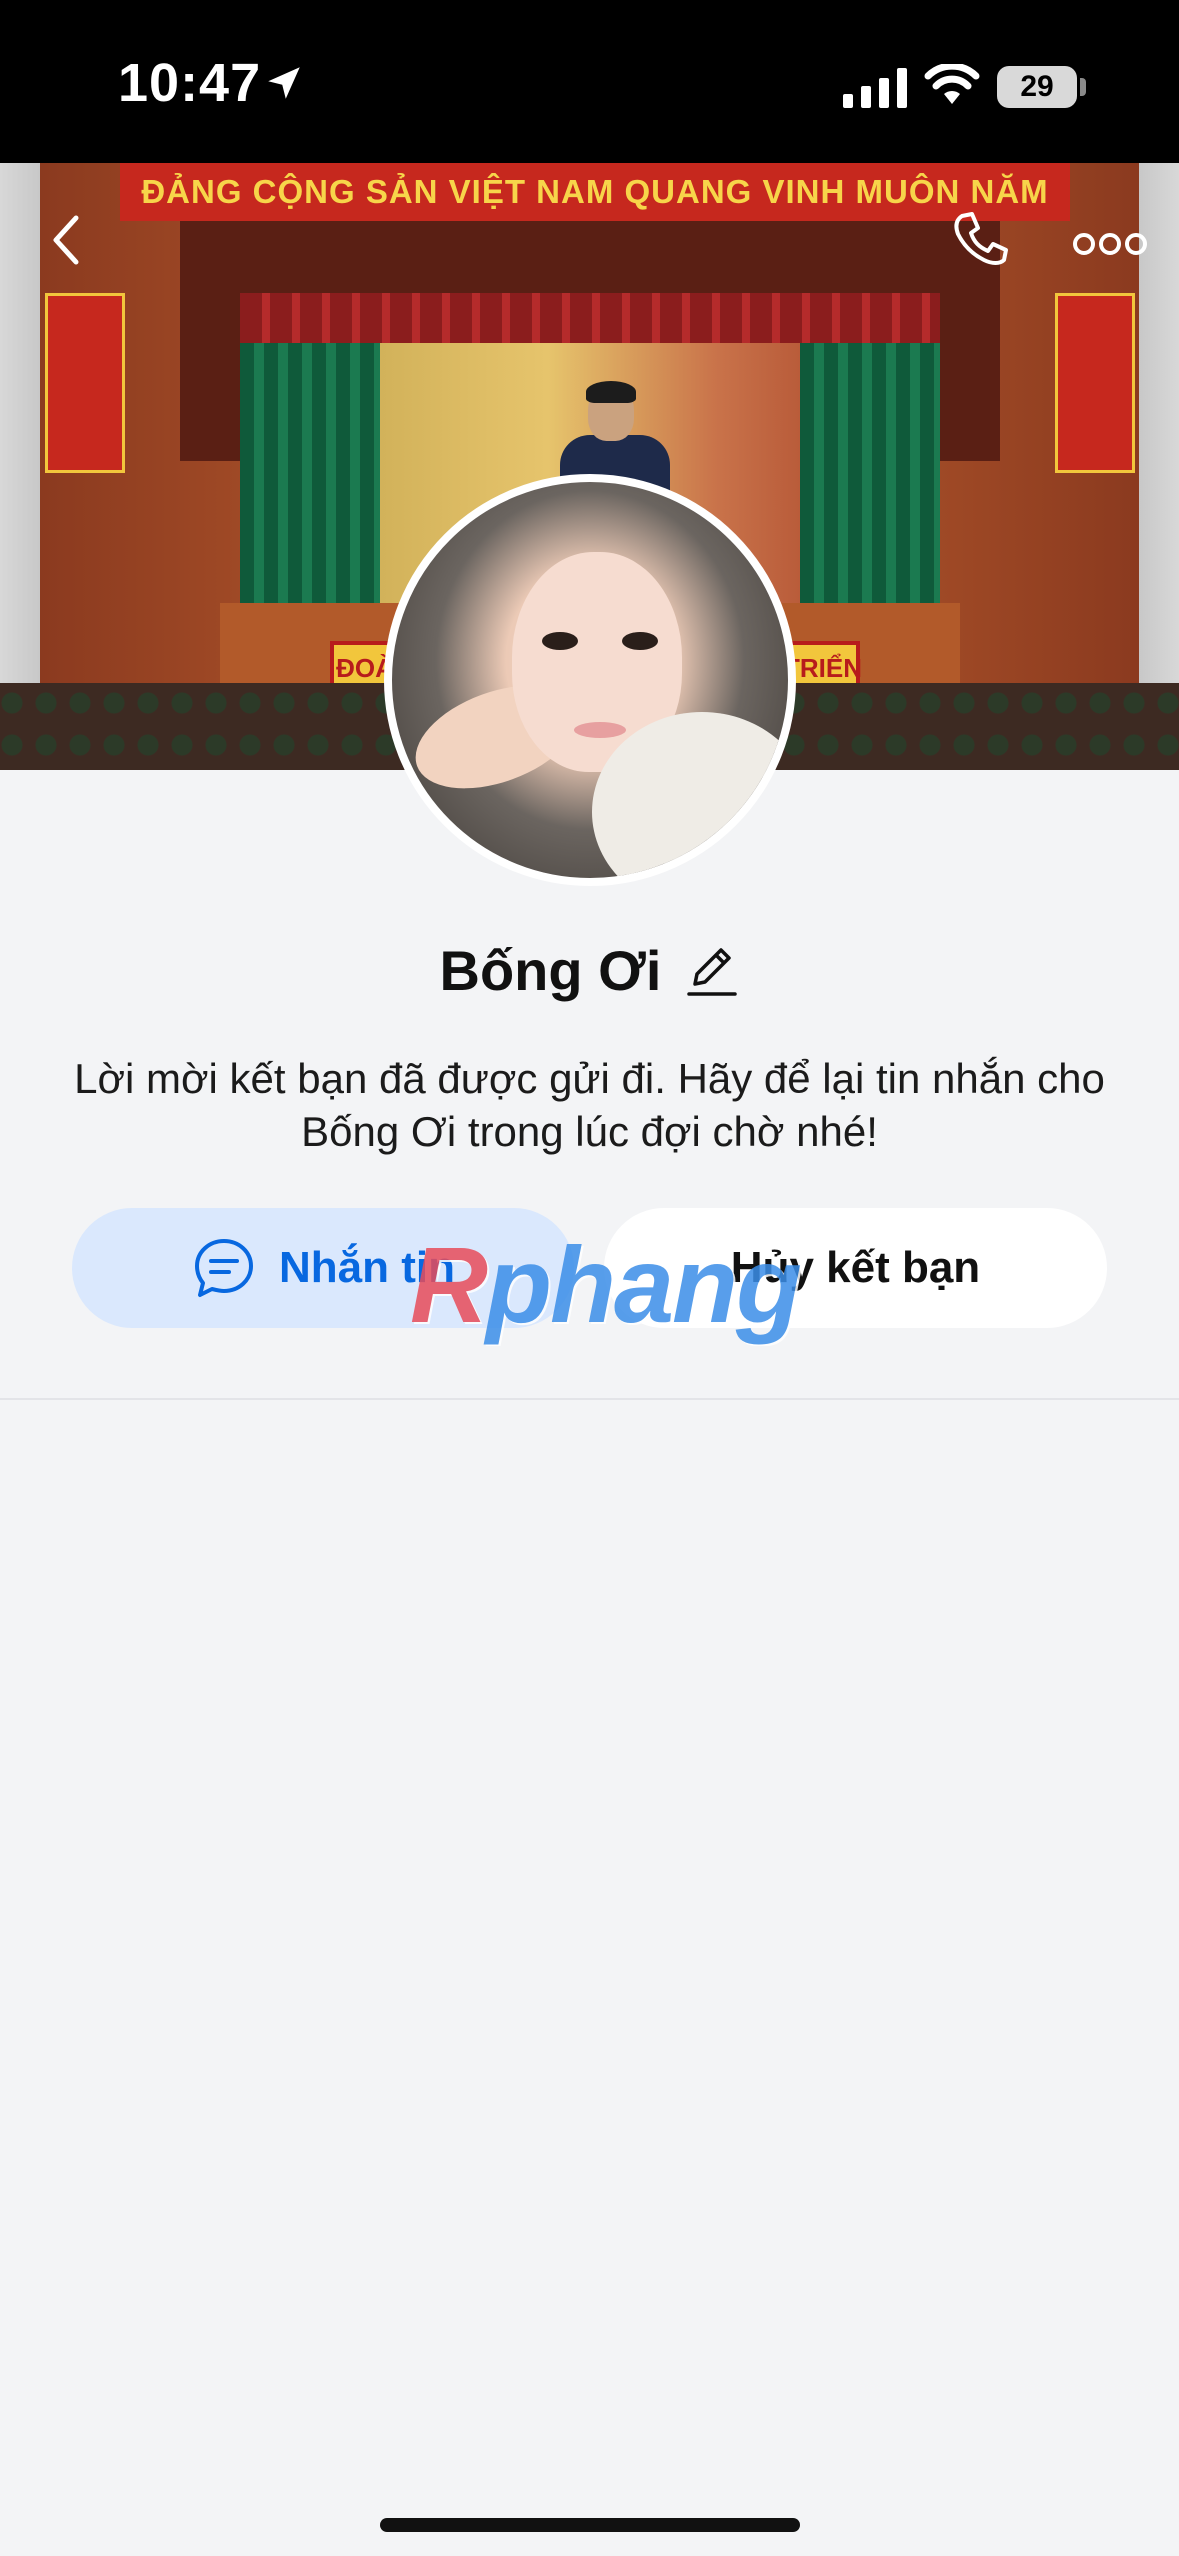 The width and height of the screenshot is (1179, 2556). I want to click on back-icon, so click(70, 240).